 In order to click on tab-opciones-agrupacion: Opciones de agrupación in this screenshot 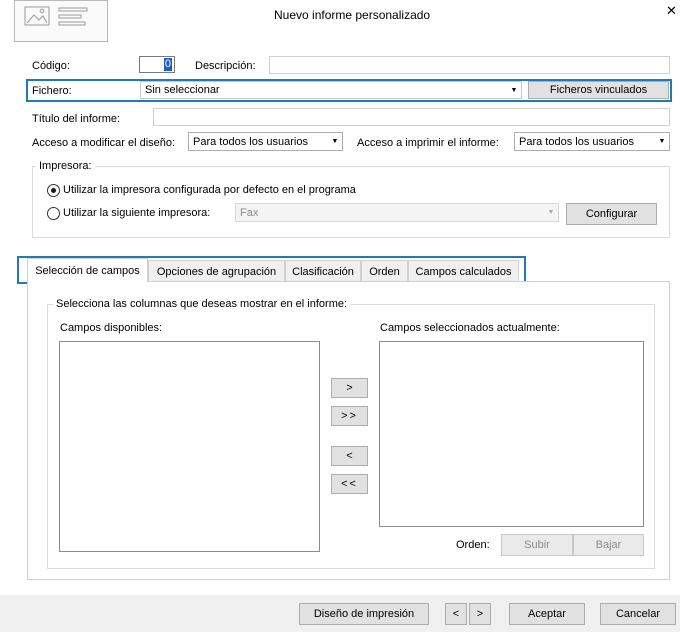, I will do `click(216, 271)`.